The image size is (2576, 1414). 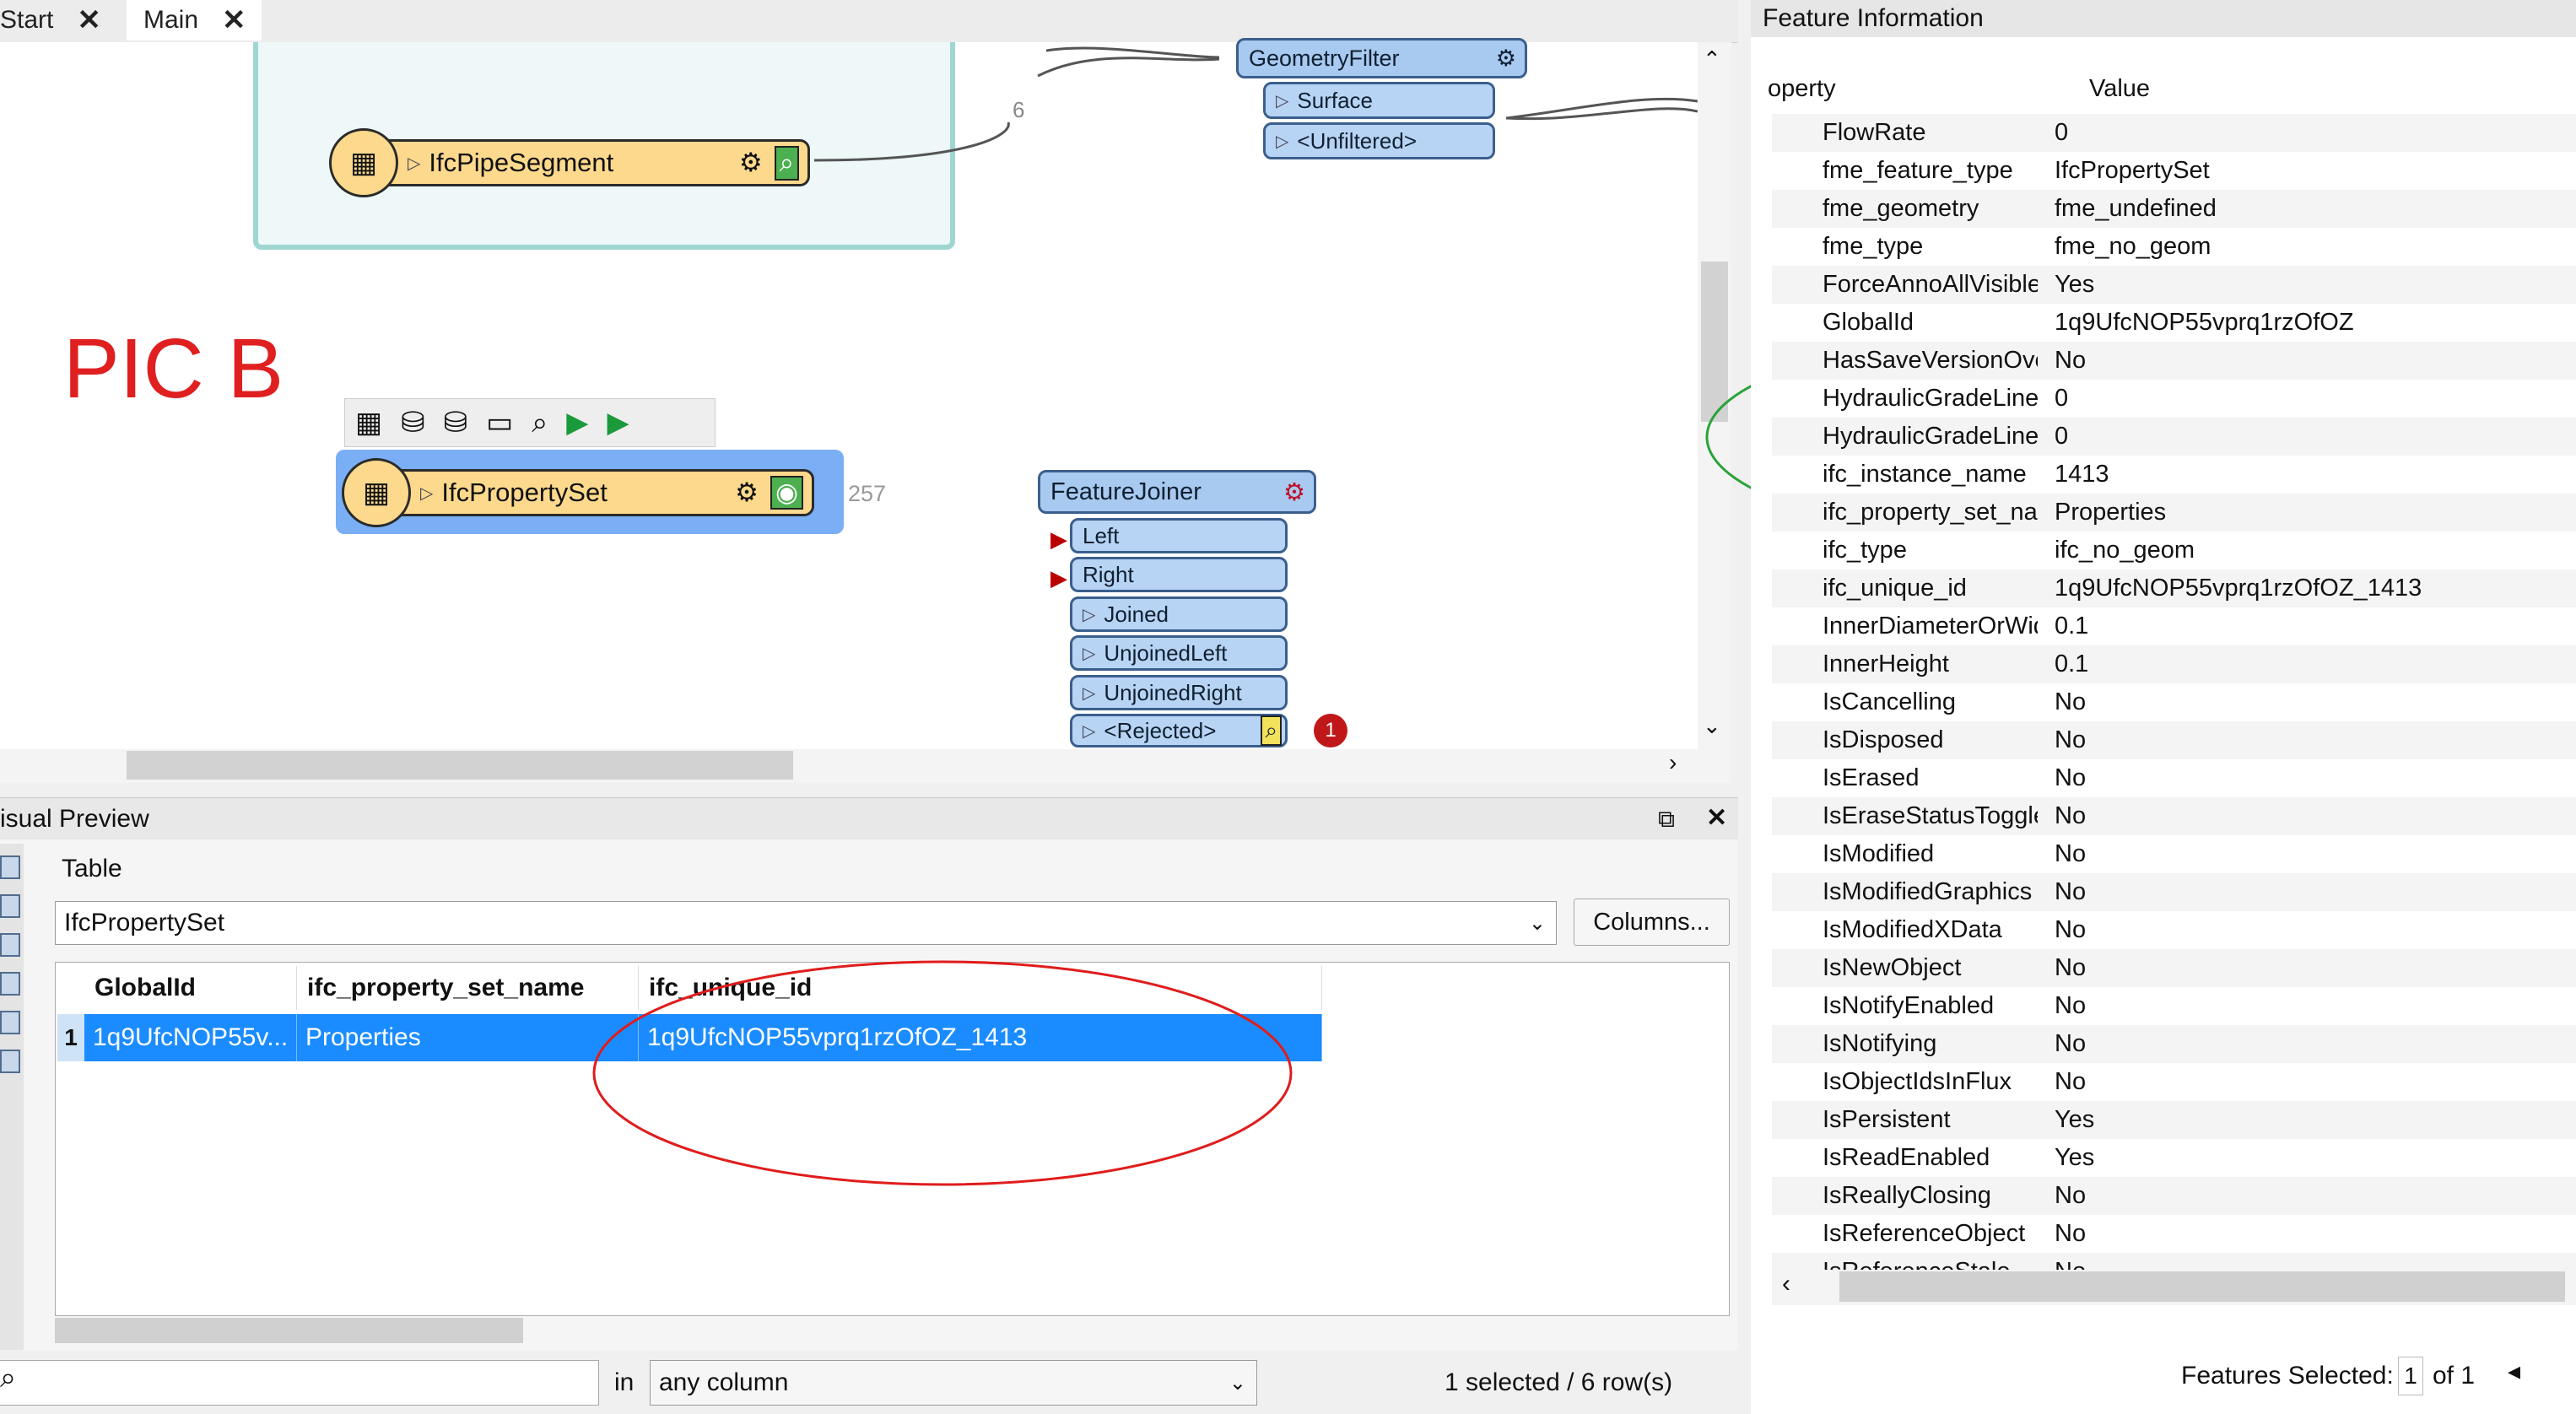 I want to click on attribute-row: IsObjectIdsInFlux No, so click(x=2174, y=1082).